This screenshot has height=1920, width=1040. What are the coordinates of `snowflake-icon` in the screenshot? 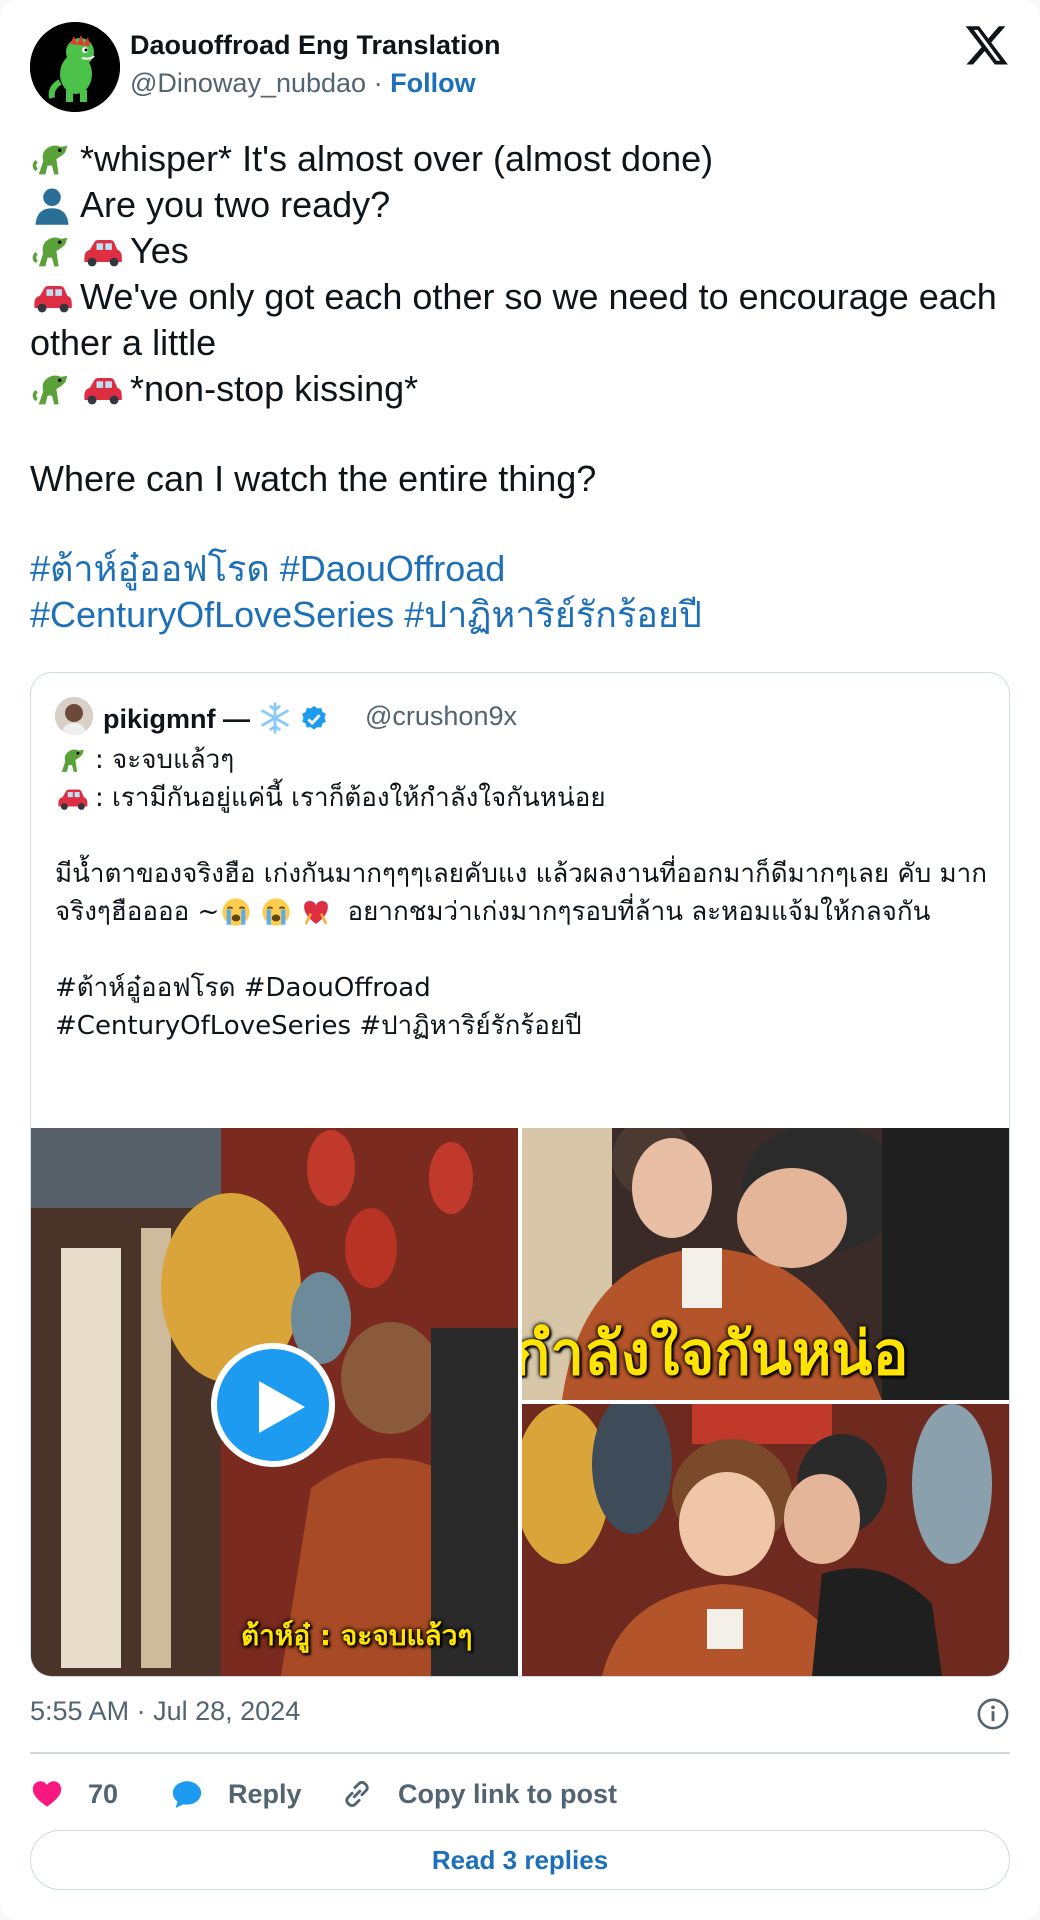 It's located at (274, 718).